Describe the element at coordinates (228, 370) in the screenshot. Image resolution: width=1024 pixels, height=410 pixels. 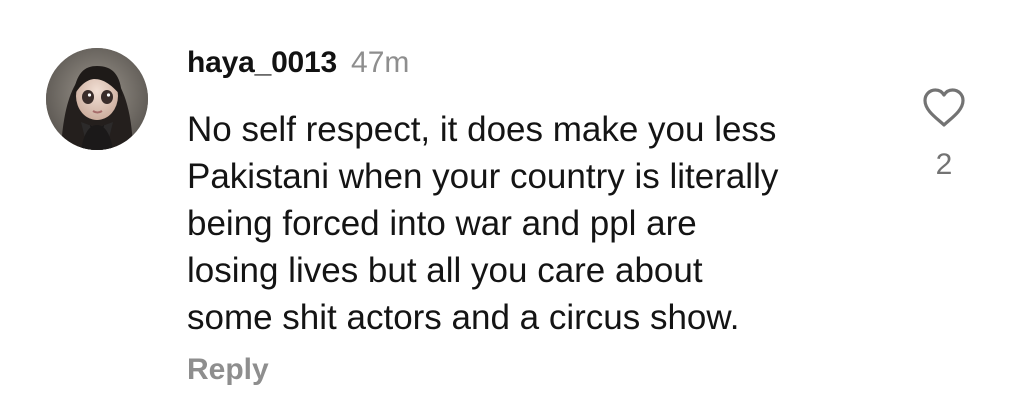
I see `reply-button: Reply` at that location.